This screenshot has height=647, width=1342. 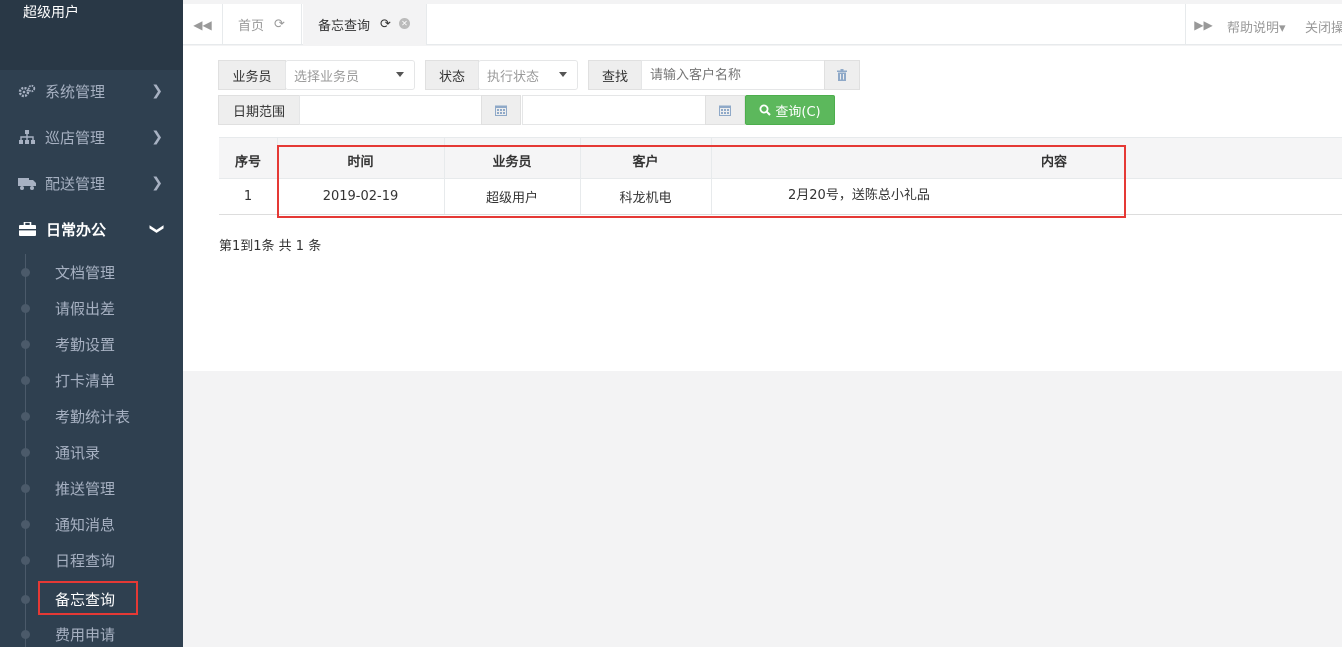 I want to click on sitemap-icon, so click(x=27, y=137).